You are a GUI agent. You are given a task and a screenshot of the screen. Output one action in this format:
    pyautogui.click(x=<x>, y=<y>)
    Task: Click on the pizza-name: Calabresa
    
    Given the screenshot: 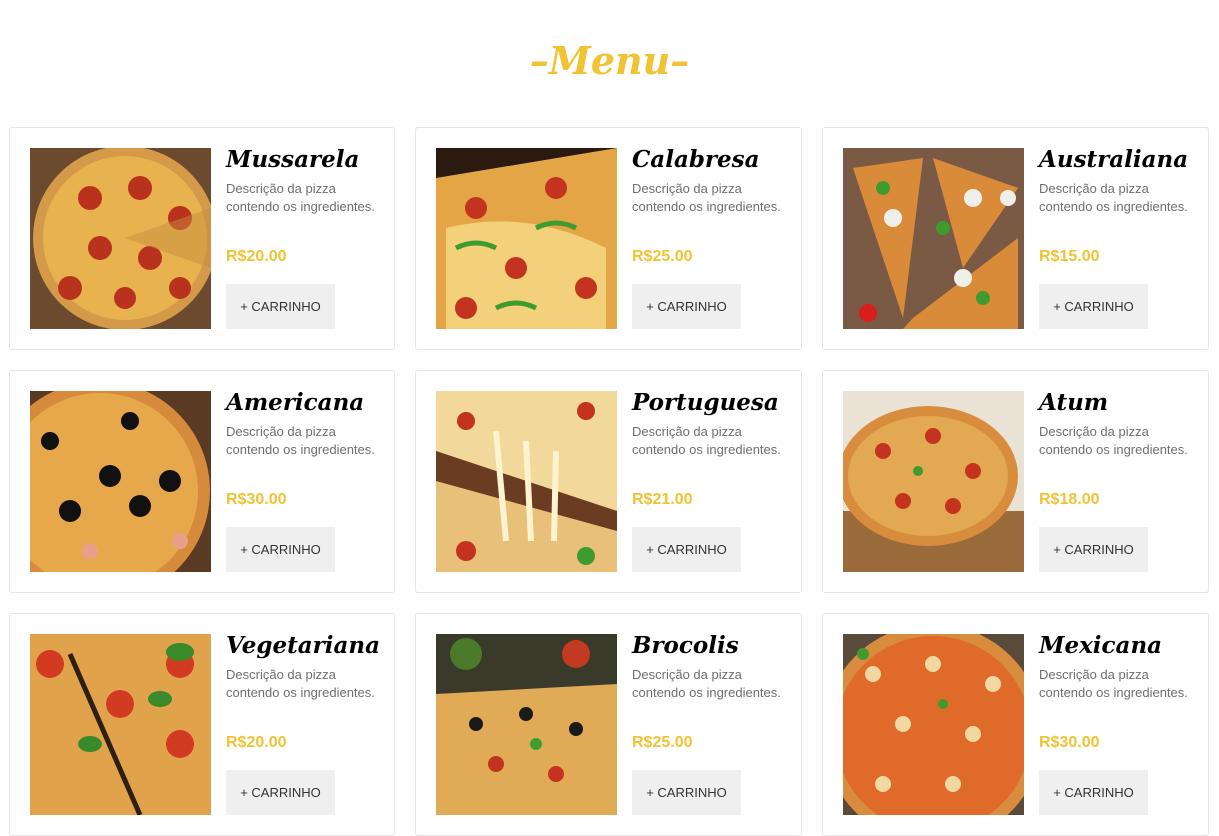 What is the action you would take?
    pyautogui.click(x=696, y=159)
    